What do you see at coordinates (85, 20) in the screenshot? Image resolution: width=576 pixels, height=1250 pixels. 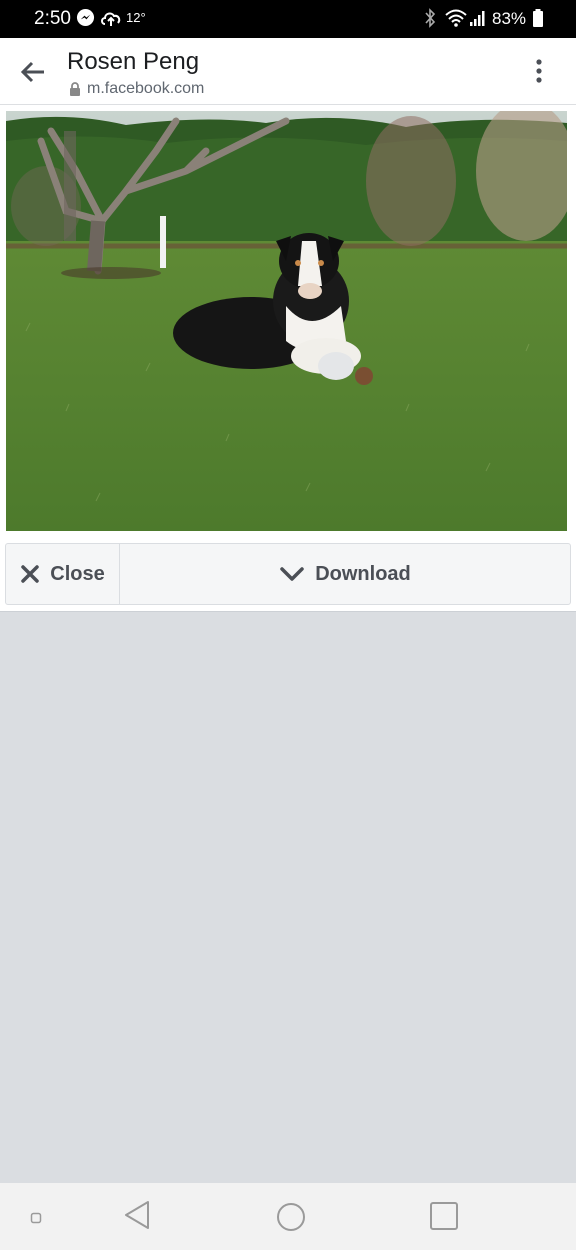 I see `messenger-icon` at bounding box center [85, 20].